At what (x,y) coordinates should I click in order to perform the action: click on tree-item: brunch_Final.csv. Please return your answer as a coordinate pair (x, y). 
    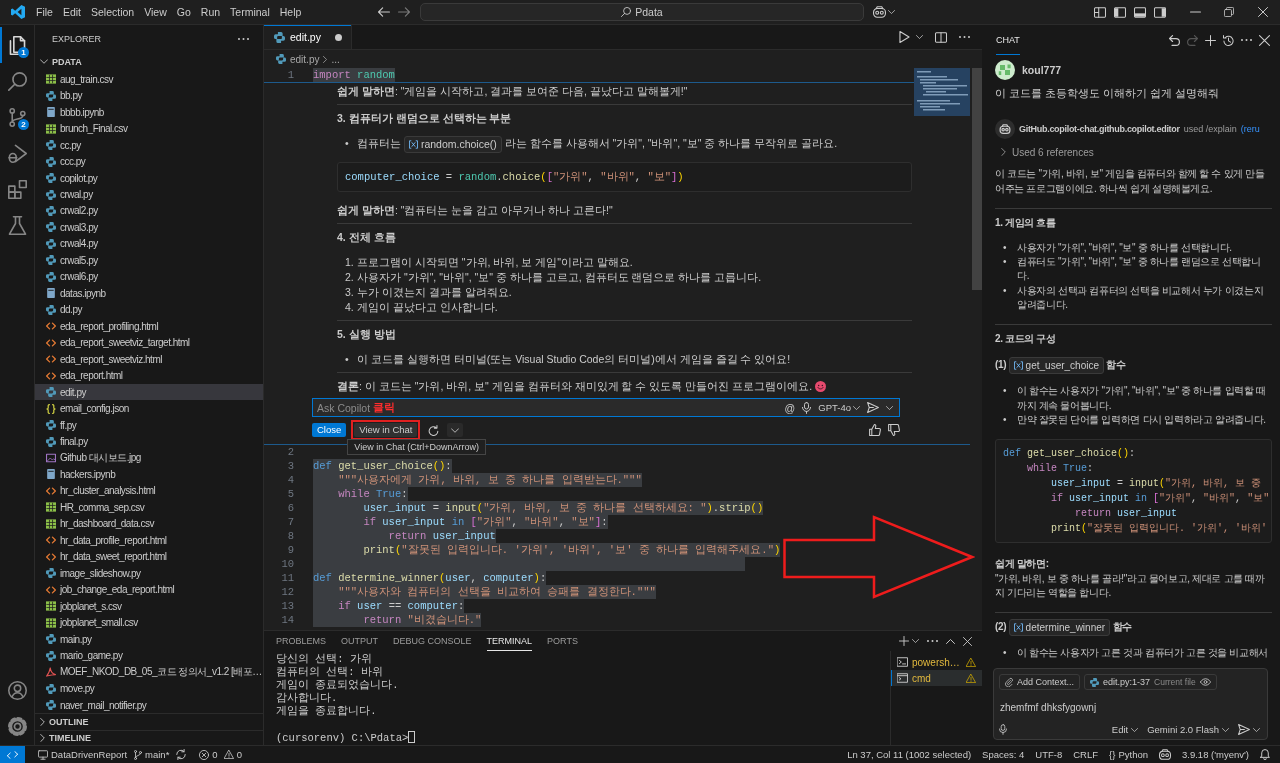
    Looking at the image, I should click on (149, 128).